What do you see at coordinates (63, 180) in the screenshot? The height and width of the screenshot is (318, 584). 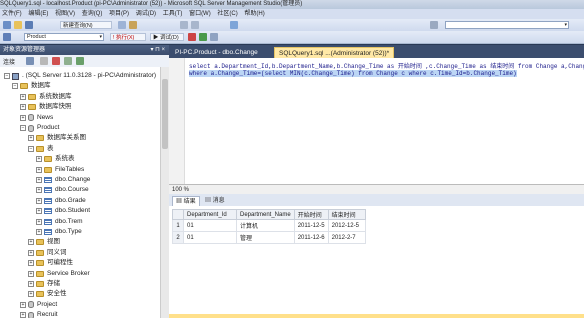 I see `tree-node: + dbo.Change` at bounding box center [63, 180].